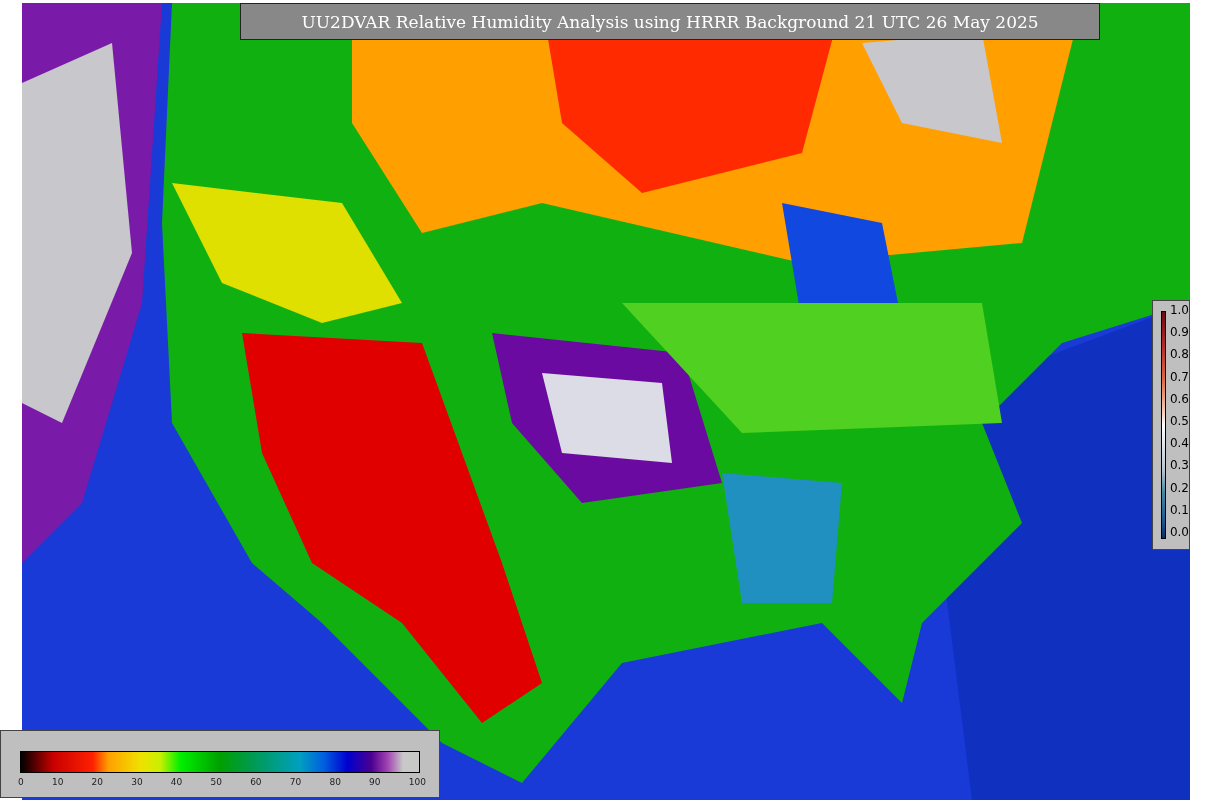 This screenshot has height=800, width=1216. Describe the element at coordinates (216, 782) in the screenshot. I see `tick-label: 50` at that location.